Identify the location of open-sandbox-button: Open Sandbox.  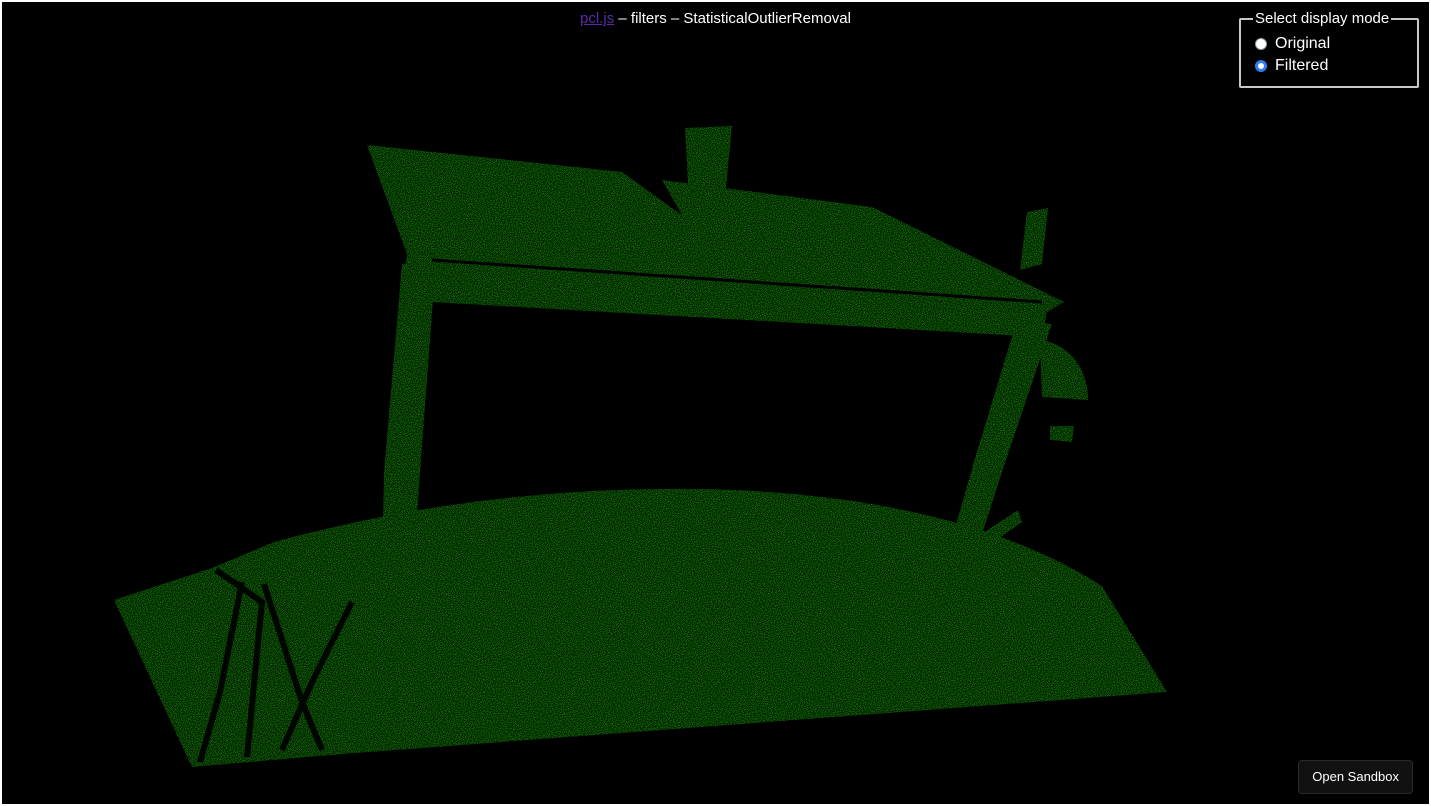
(1355, 777).